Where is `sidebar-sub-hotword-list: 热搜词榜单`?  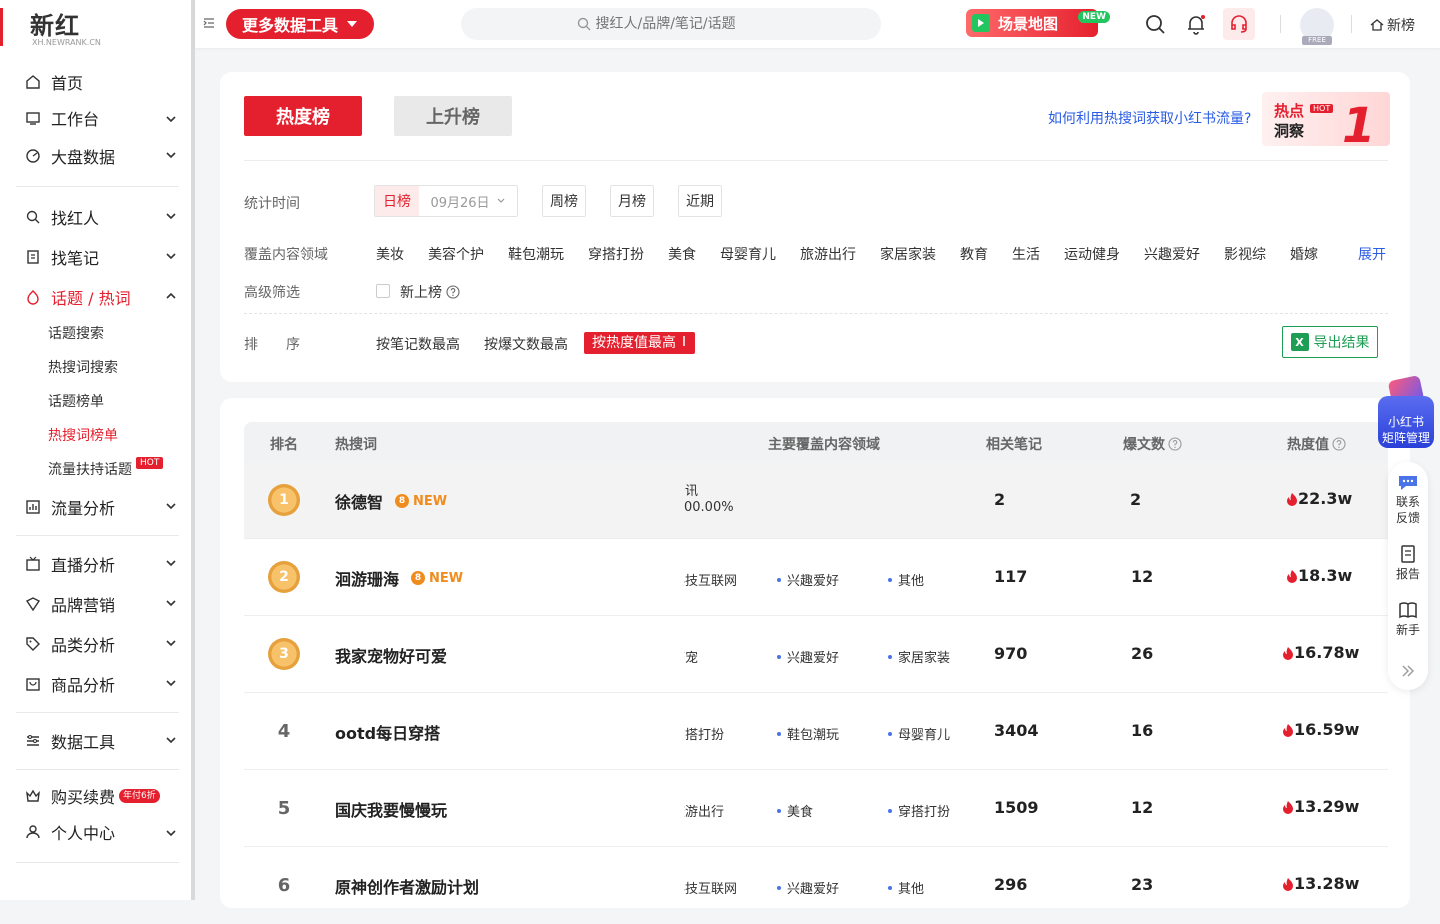
sidebar-sub-hotword-list: 热搜词榜单 is located at coordinates (97, 436).